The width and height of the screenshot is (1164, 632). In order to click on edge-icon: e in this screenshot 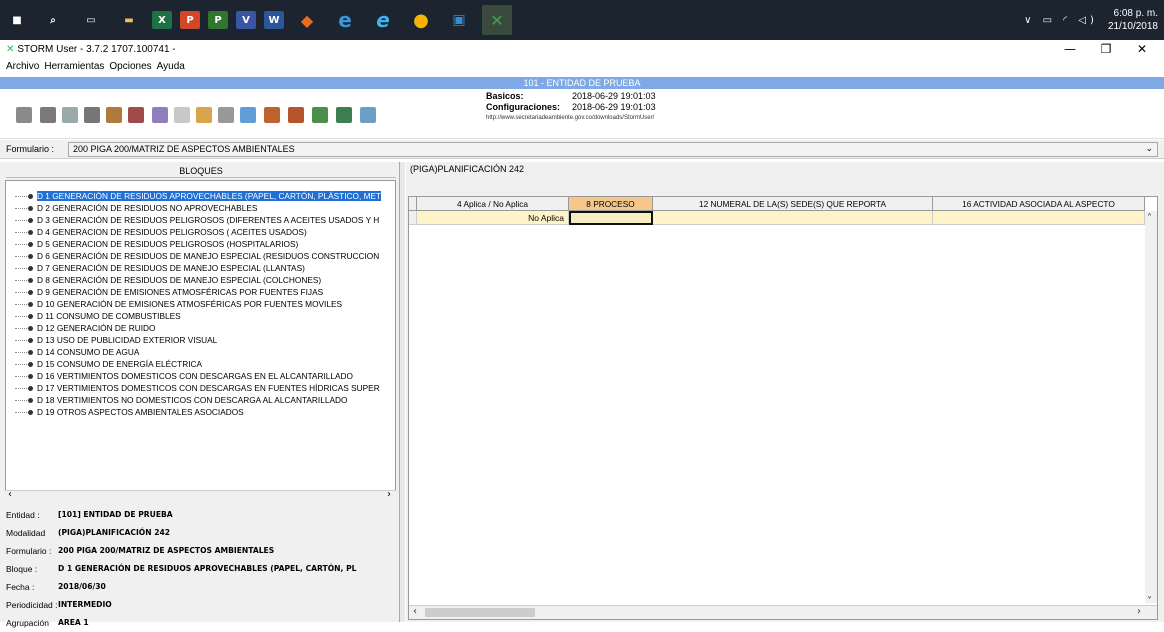, I will do `click(345, 20)`.